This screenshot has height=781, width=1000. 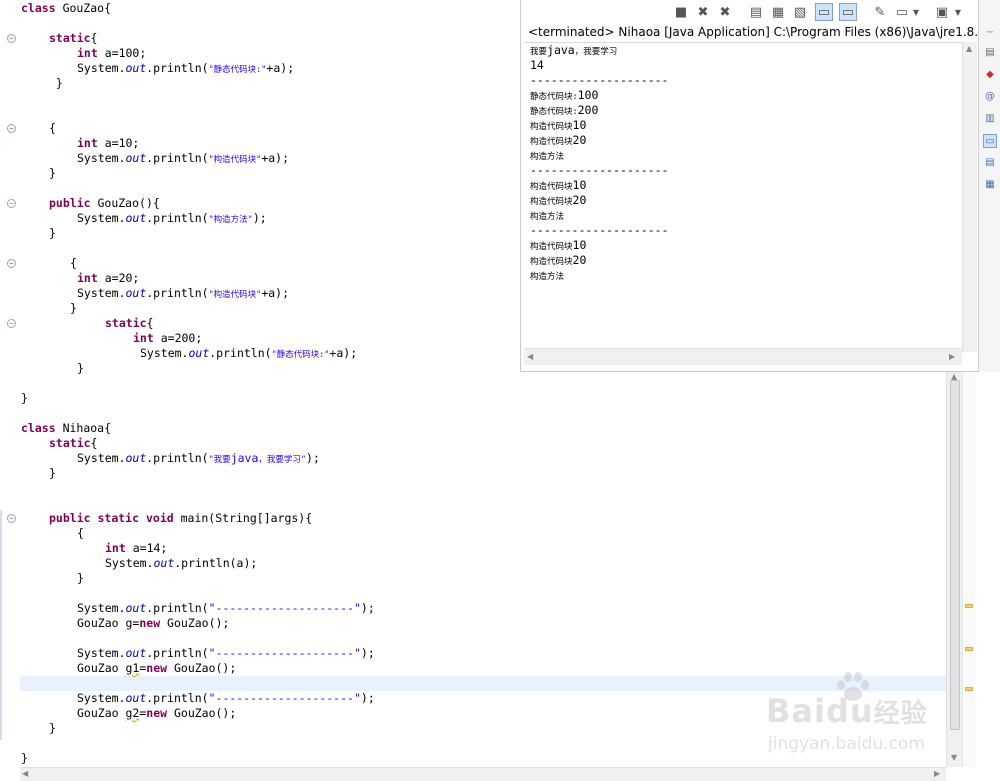 What do you see at coordinates (824, 12) in the screenshot?
I see `show-on-stdout-icon: ▭` at bounding box center [824, 12].